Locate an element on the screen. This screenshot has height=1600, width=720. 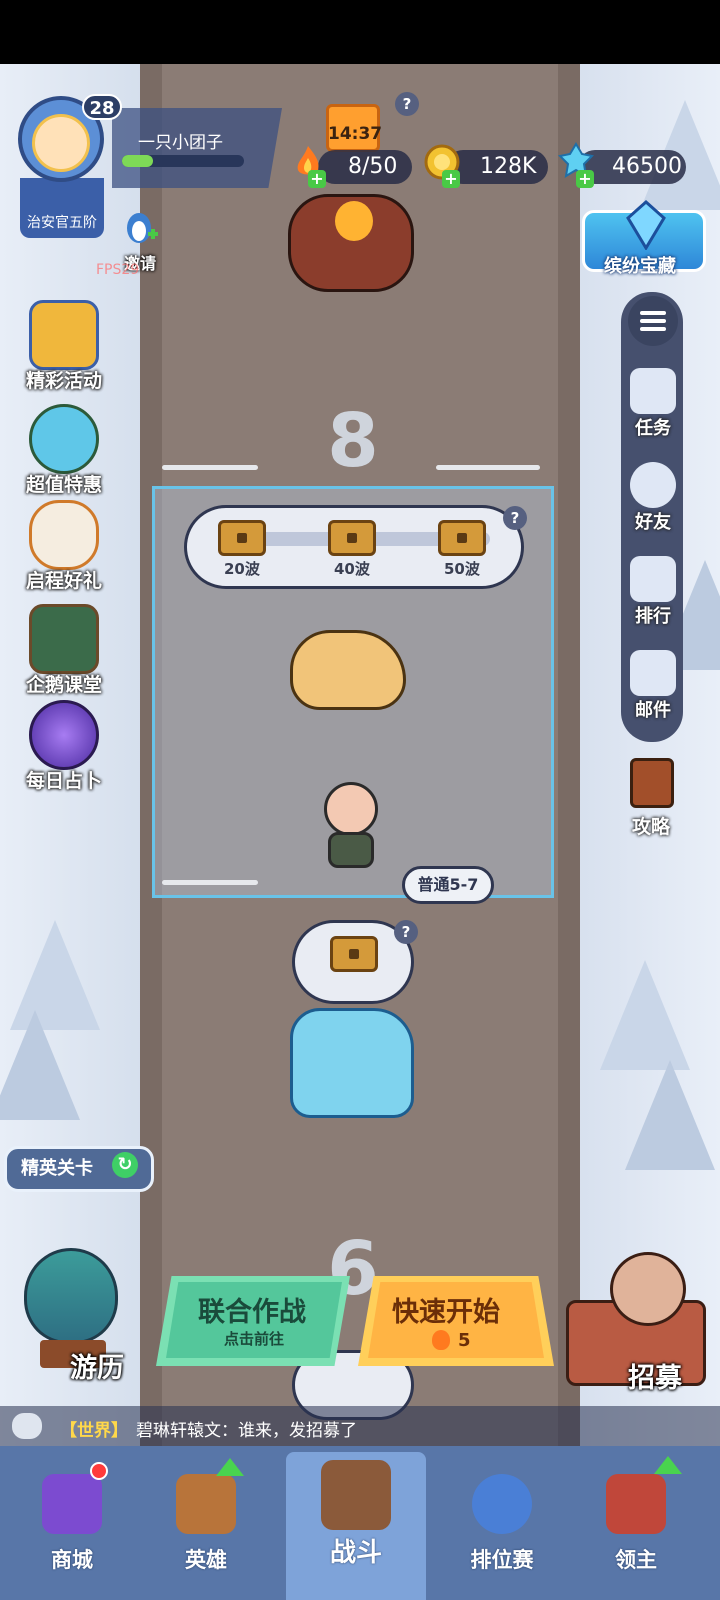
nav-ranked: 排位赛 is located at coordinates (502, 1526).